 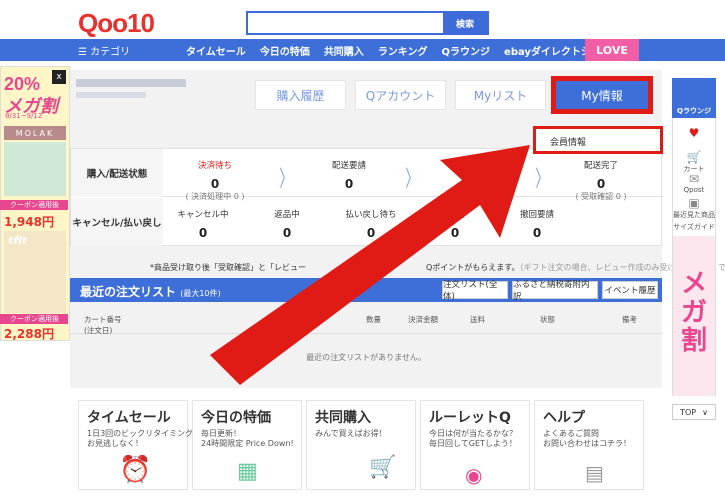 What do you see at coordinates (373, 319) in the screenshot?
I see `col-quantity: 数量` at bounding box center [373, 319].